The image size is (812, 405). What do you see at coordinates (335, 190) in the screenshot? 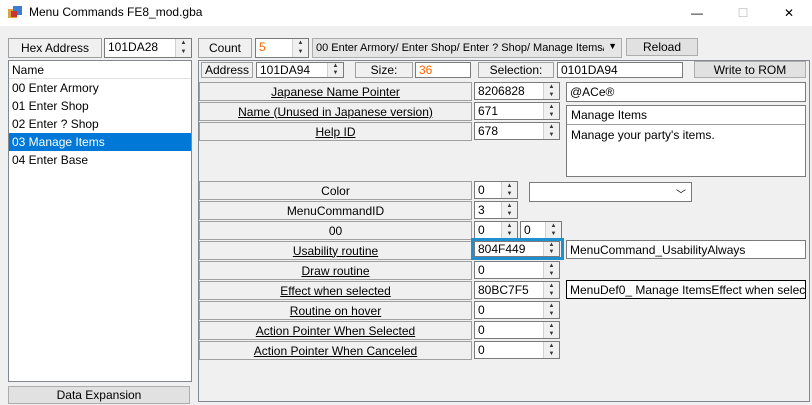
I see `color-label: Color` at bounding box center [335, 190].